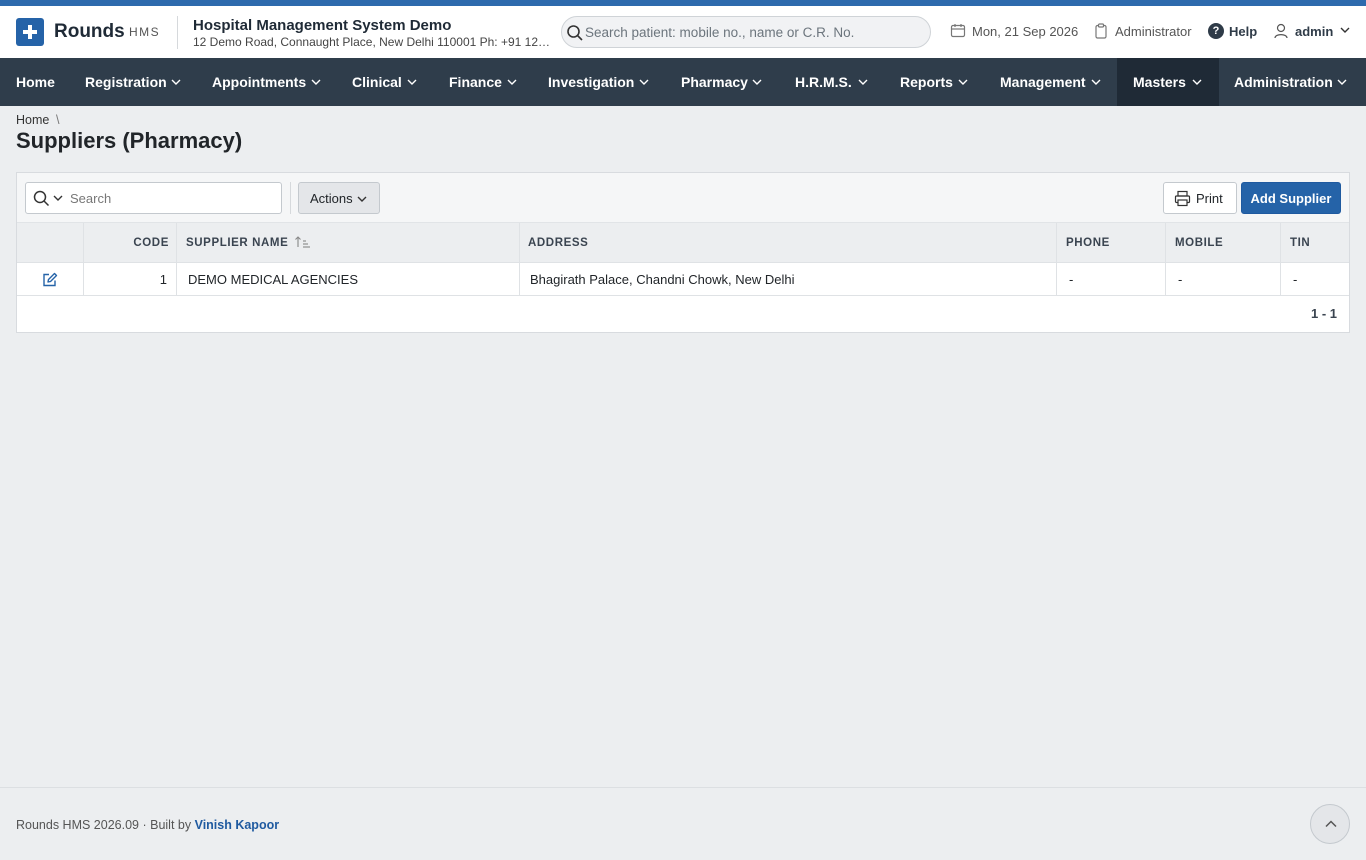  What do you see at coordinates (1323, 313) in the screenshot?
I see `pagination-info: 1 - 1` at bounding box center [1323, 313].